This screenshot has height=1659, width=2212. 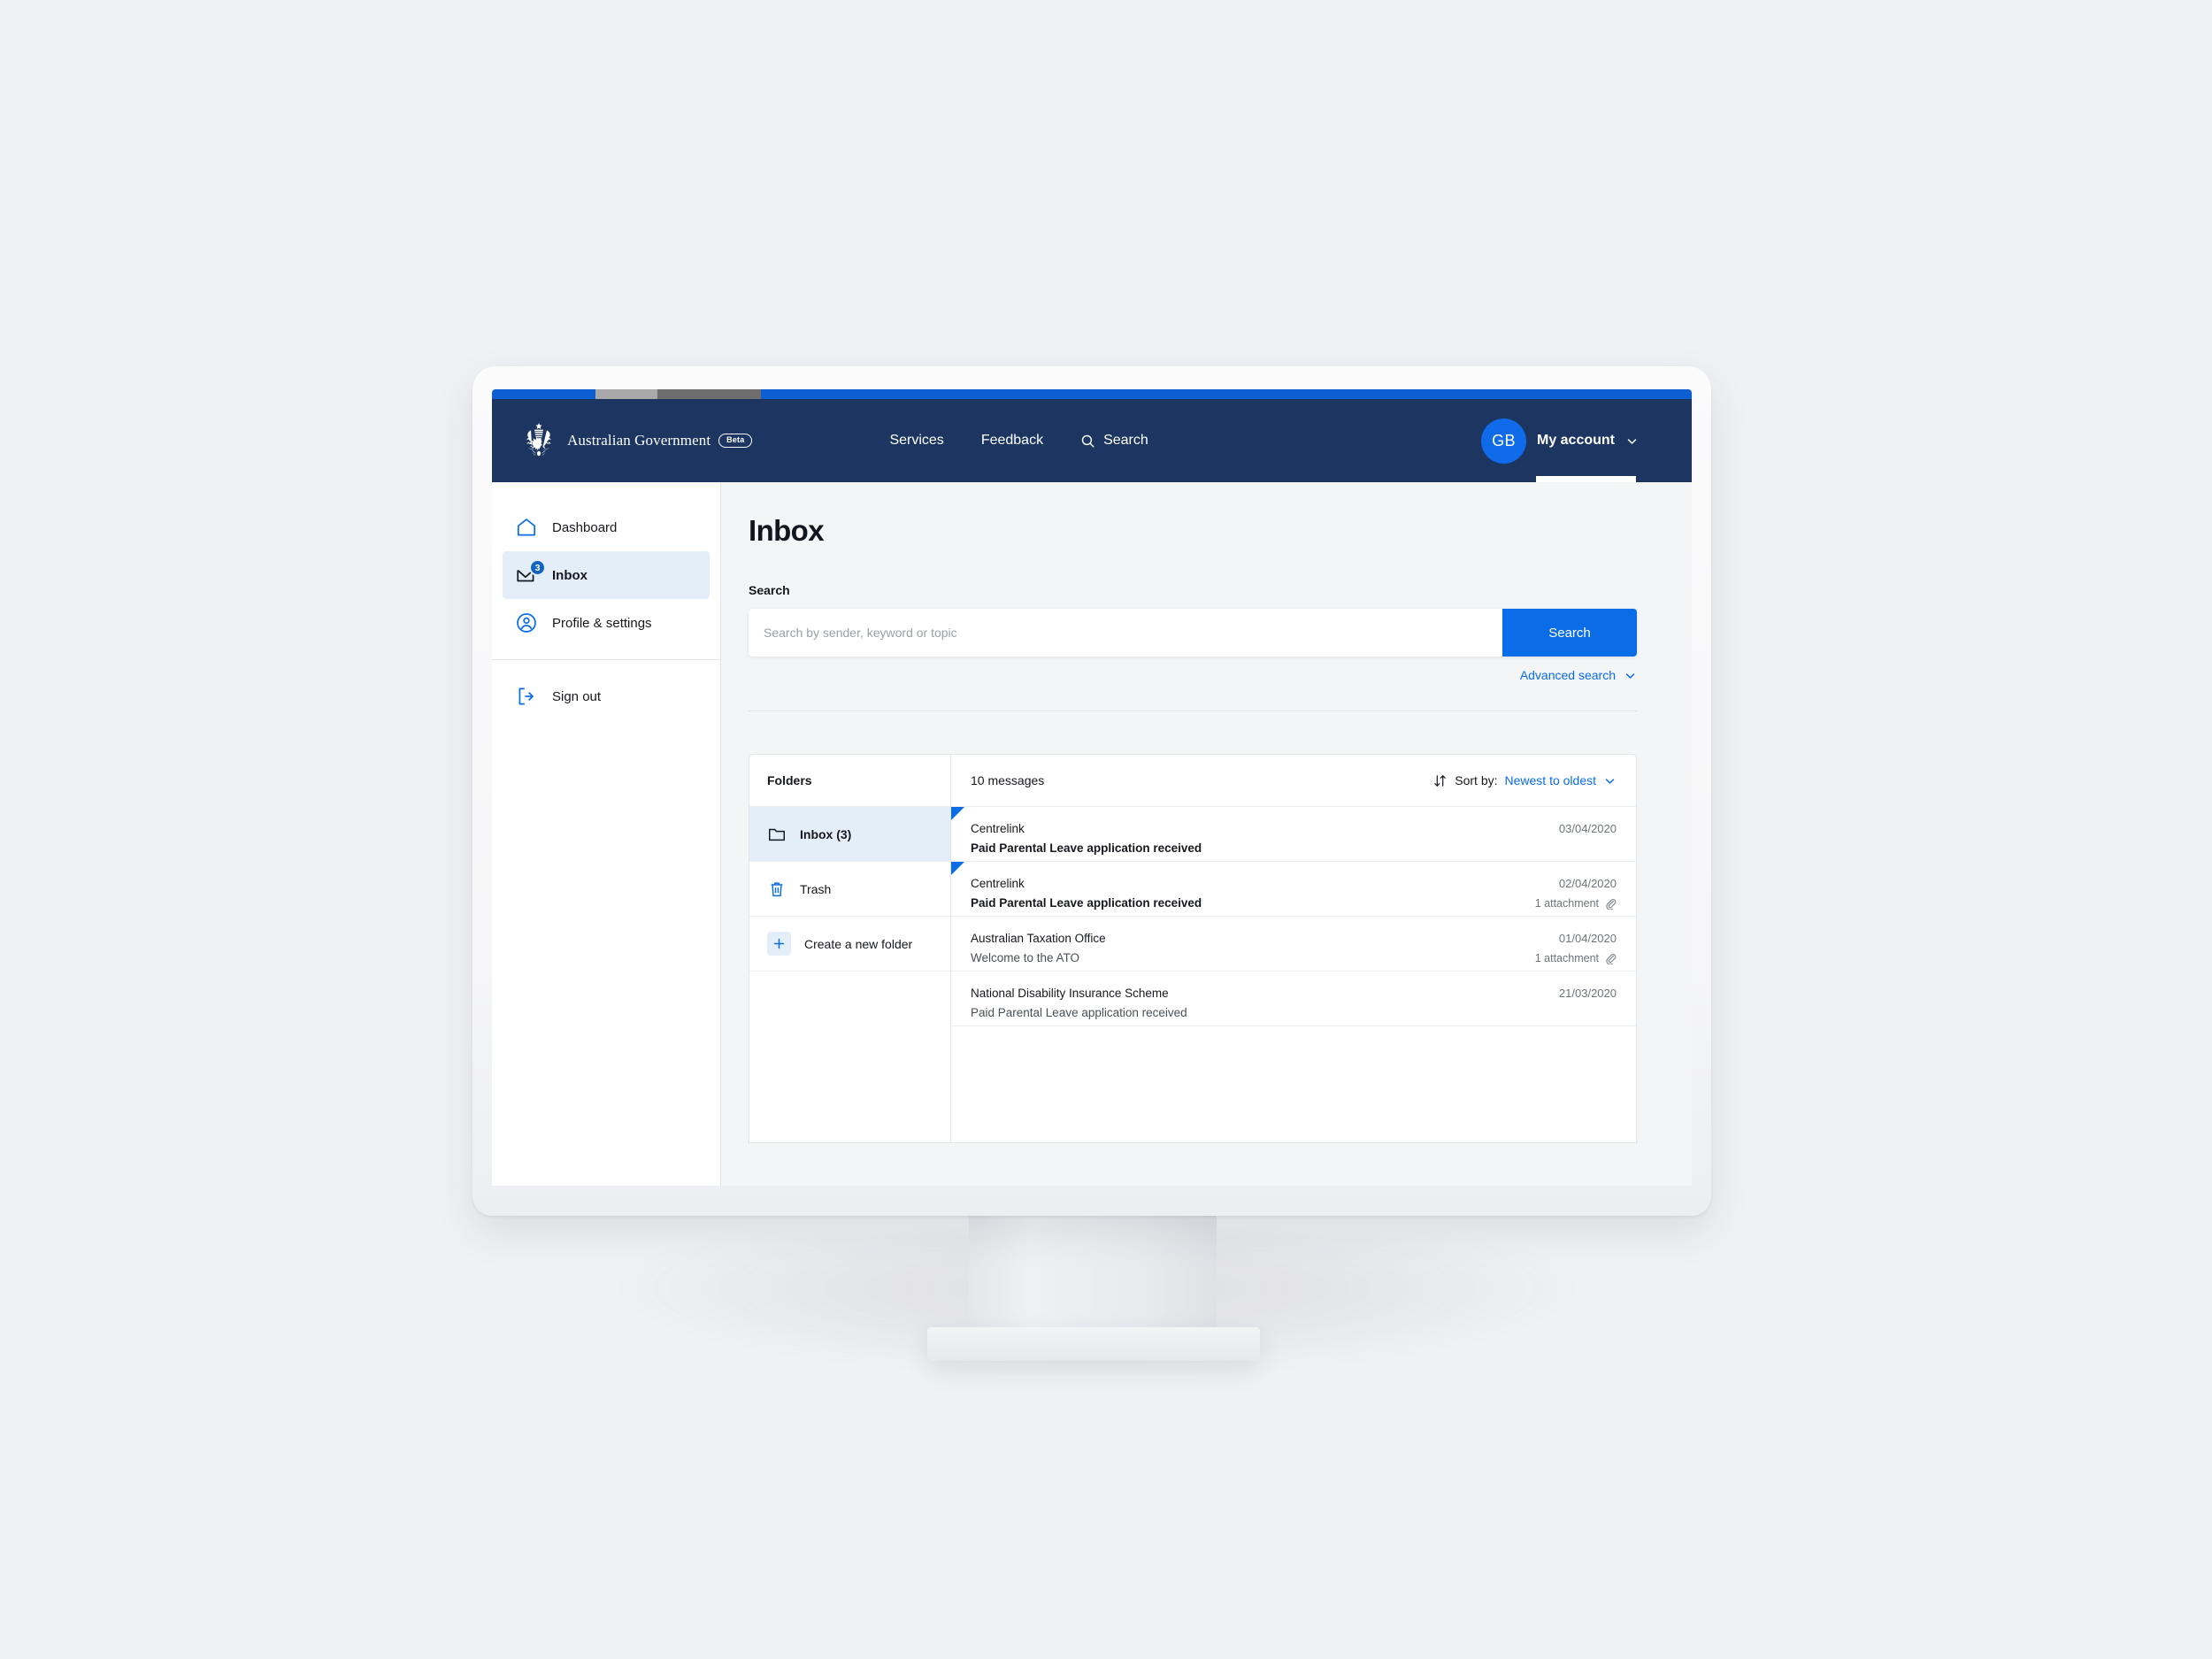 What do you see at coordinates (539, 440) in the screenshot?
I see `australian-coat-of-arms-icon` at bounding box center [539, 440].